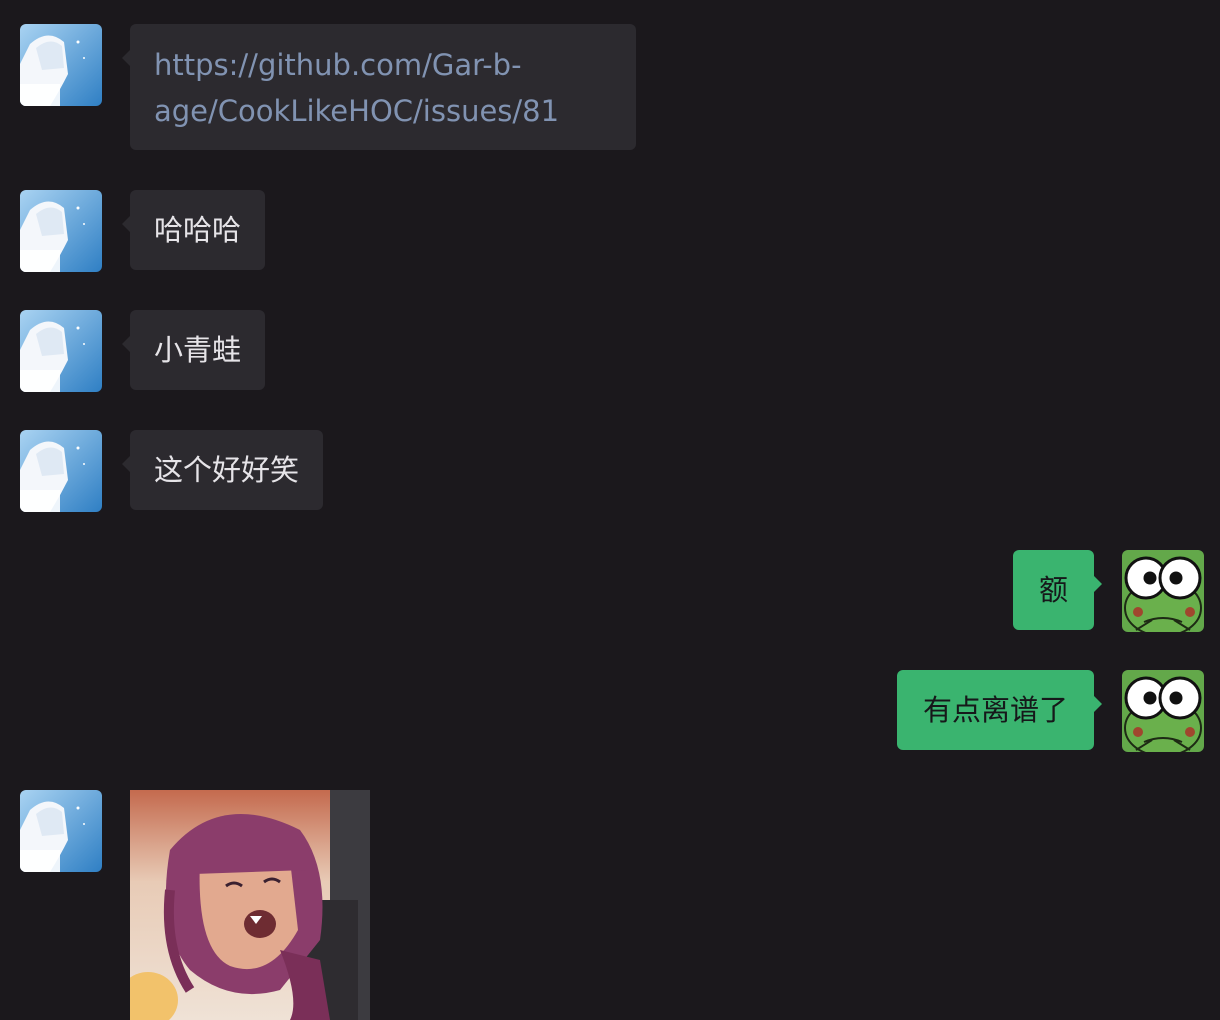 Image resolution: width=1220 pixels, height=1020 pixels. I want to click on message-text: 小青蛙, so click(198, 350).